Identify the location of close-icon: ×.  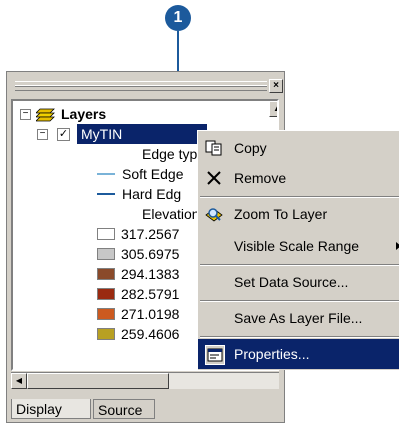
(276, 85).